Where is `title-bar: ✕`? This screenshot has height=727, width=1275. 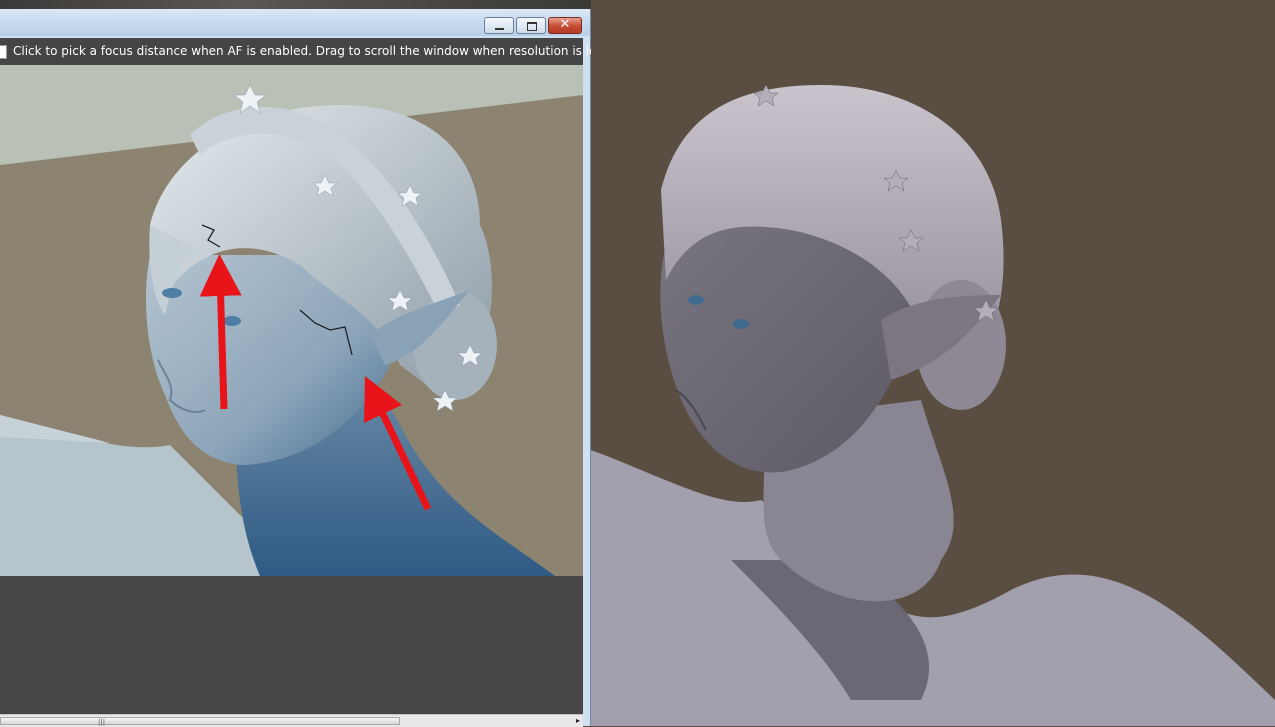
title-bar: ✕ is located at coordinates (295, 22).